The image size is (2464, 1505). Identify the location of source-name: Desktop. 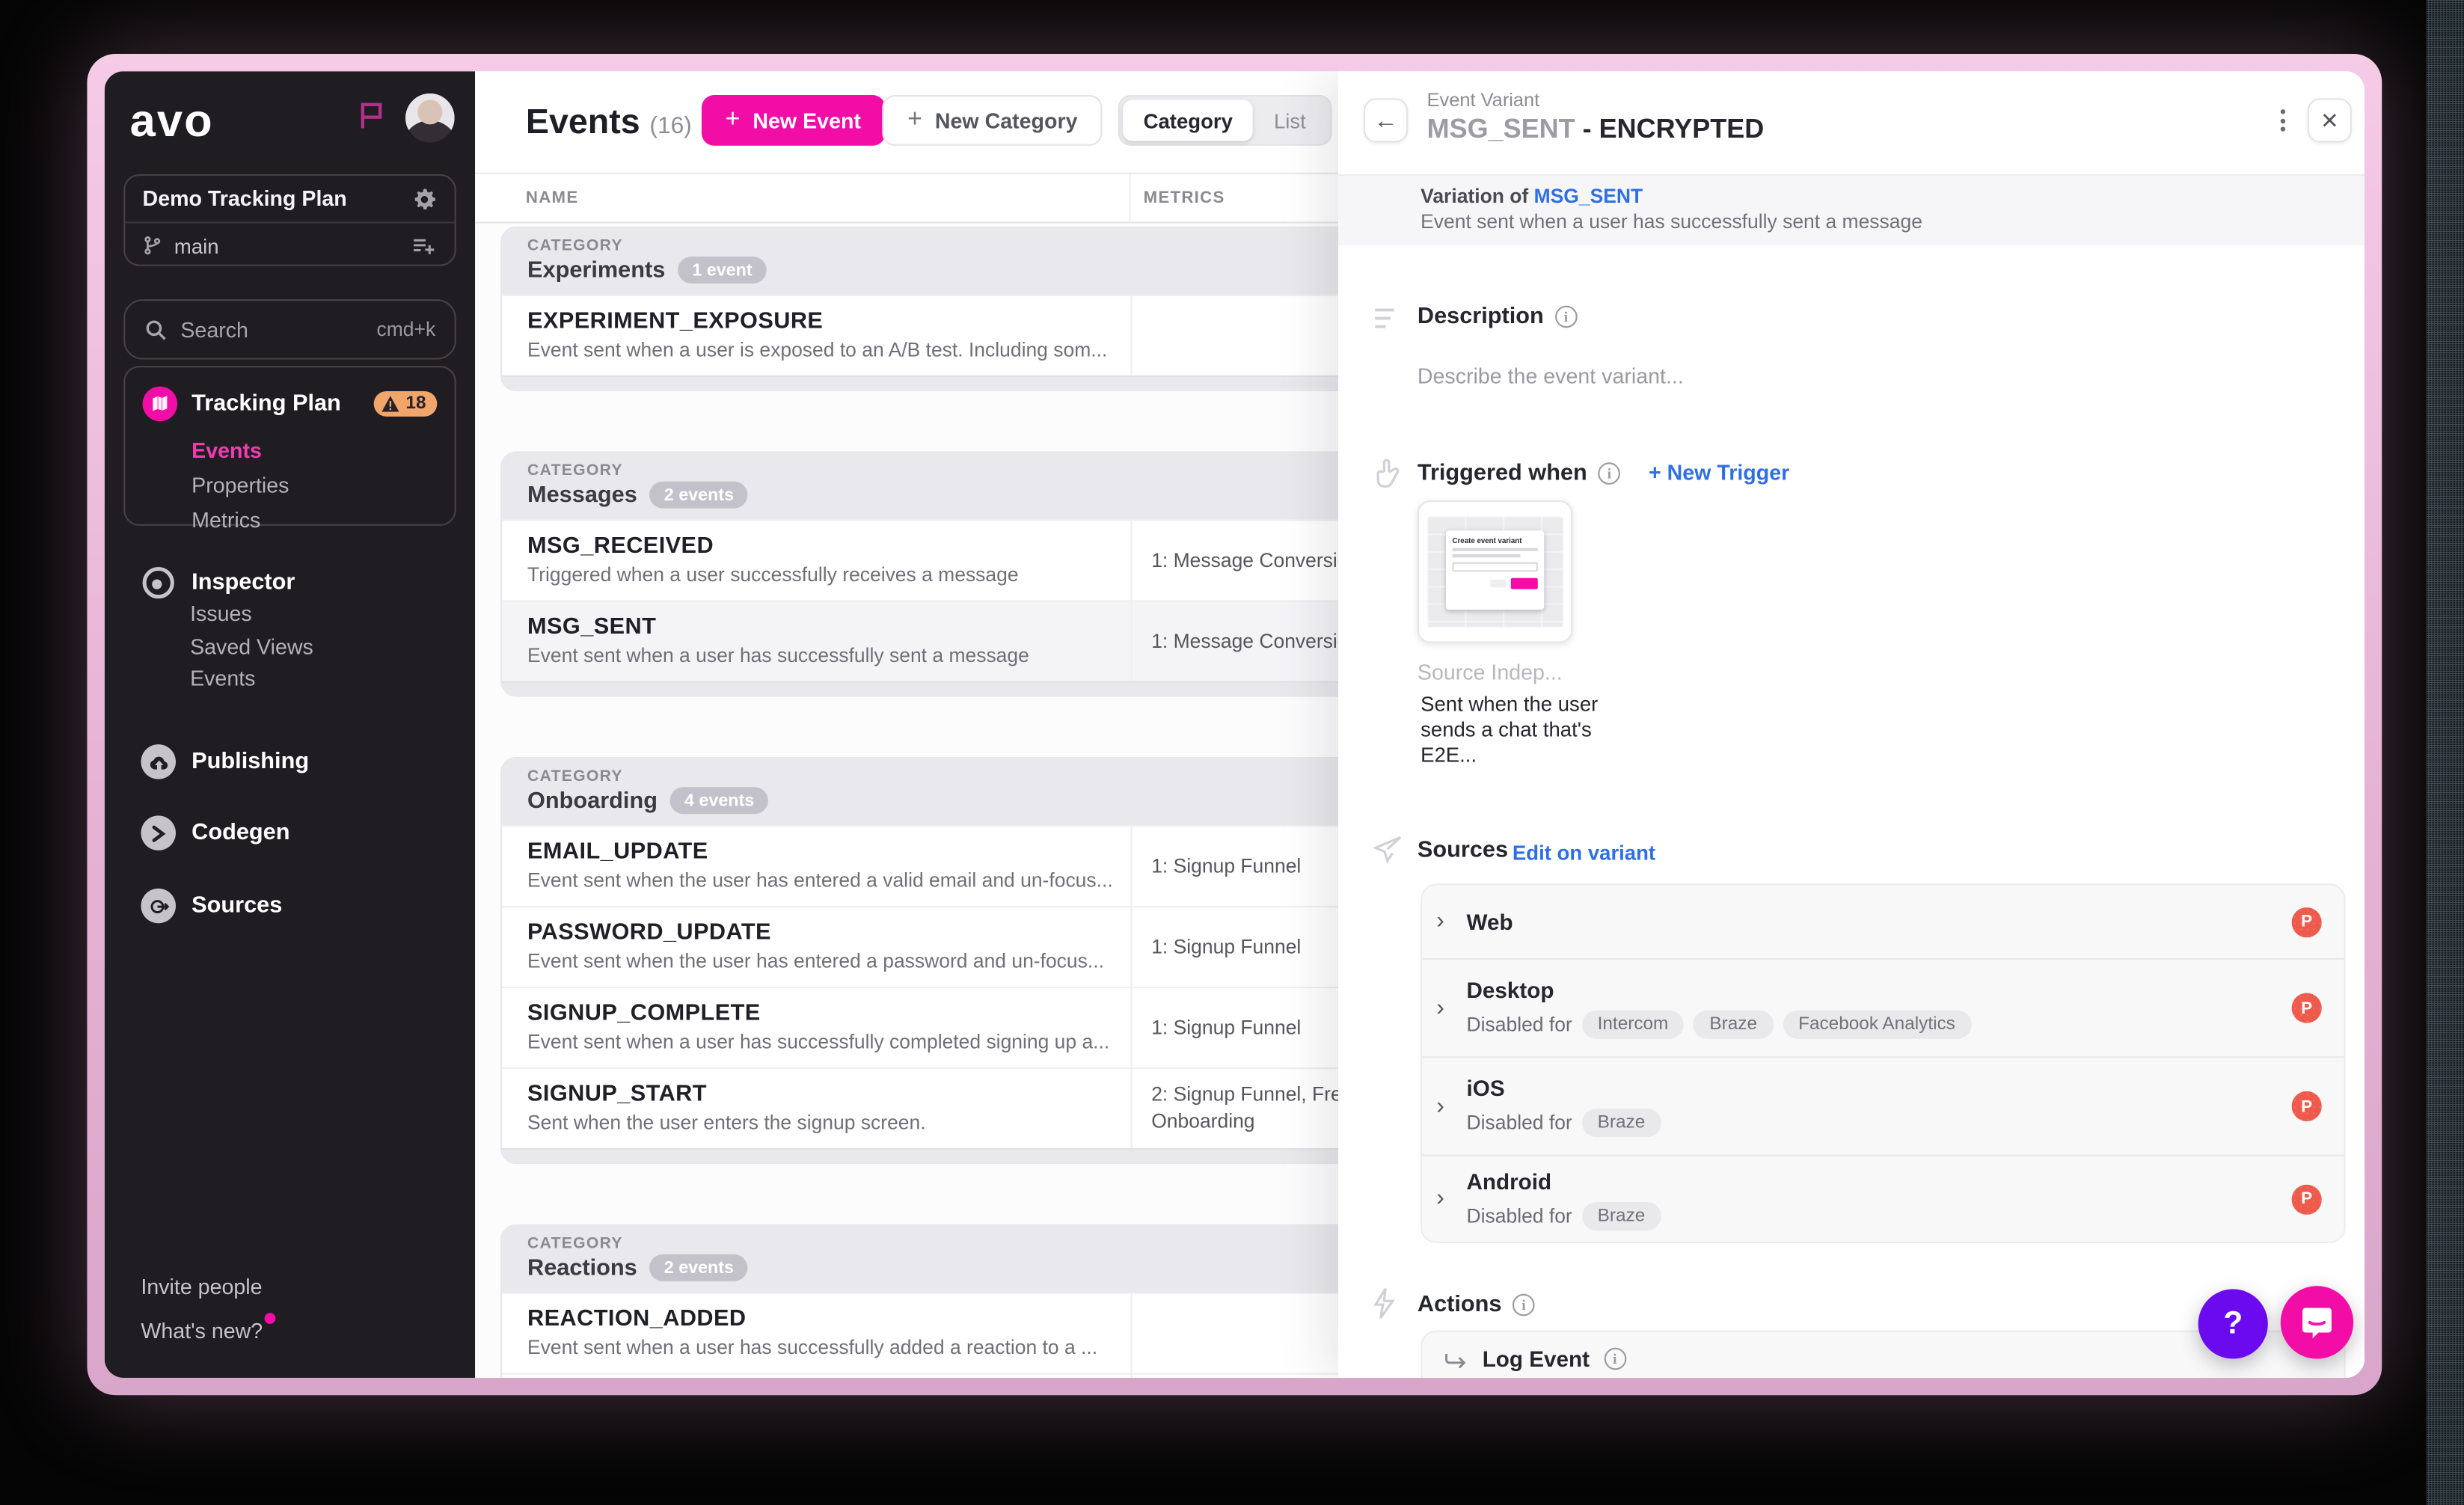
(1510, 990).